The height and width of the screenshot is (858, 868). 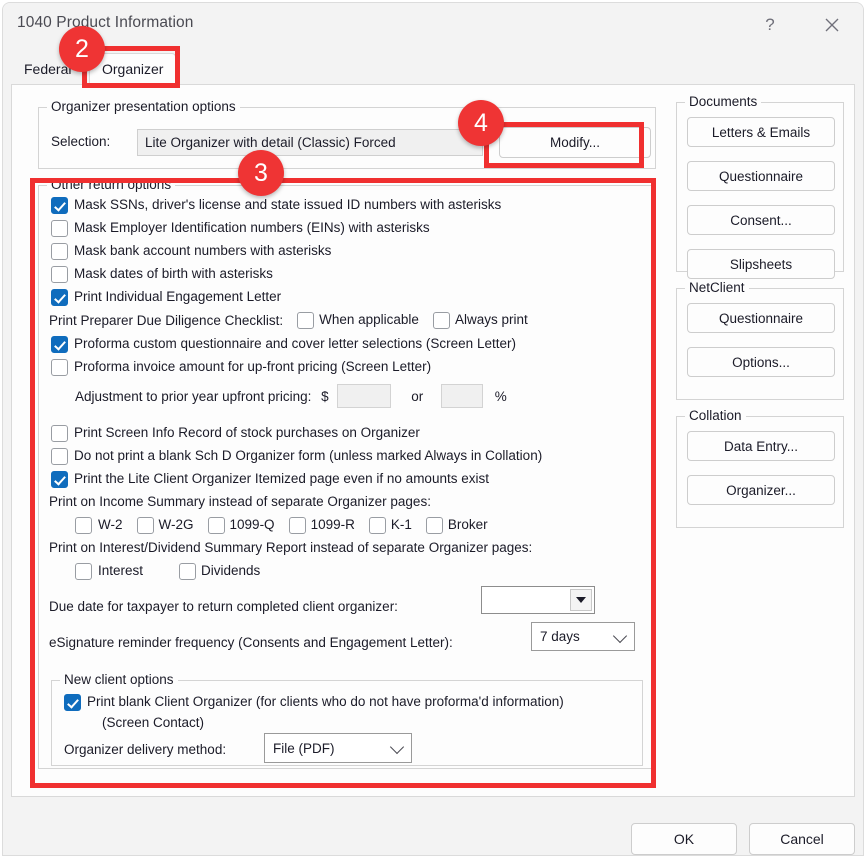 What do you see at coordinates (802, 839) in the screenshot?
I see `cancel-button: Cancel` at bounding box center [802, 839].